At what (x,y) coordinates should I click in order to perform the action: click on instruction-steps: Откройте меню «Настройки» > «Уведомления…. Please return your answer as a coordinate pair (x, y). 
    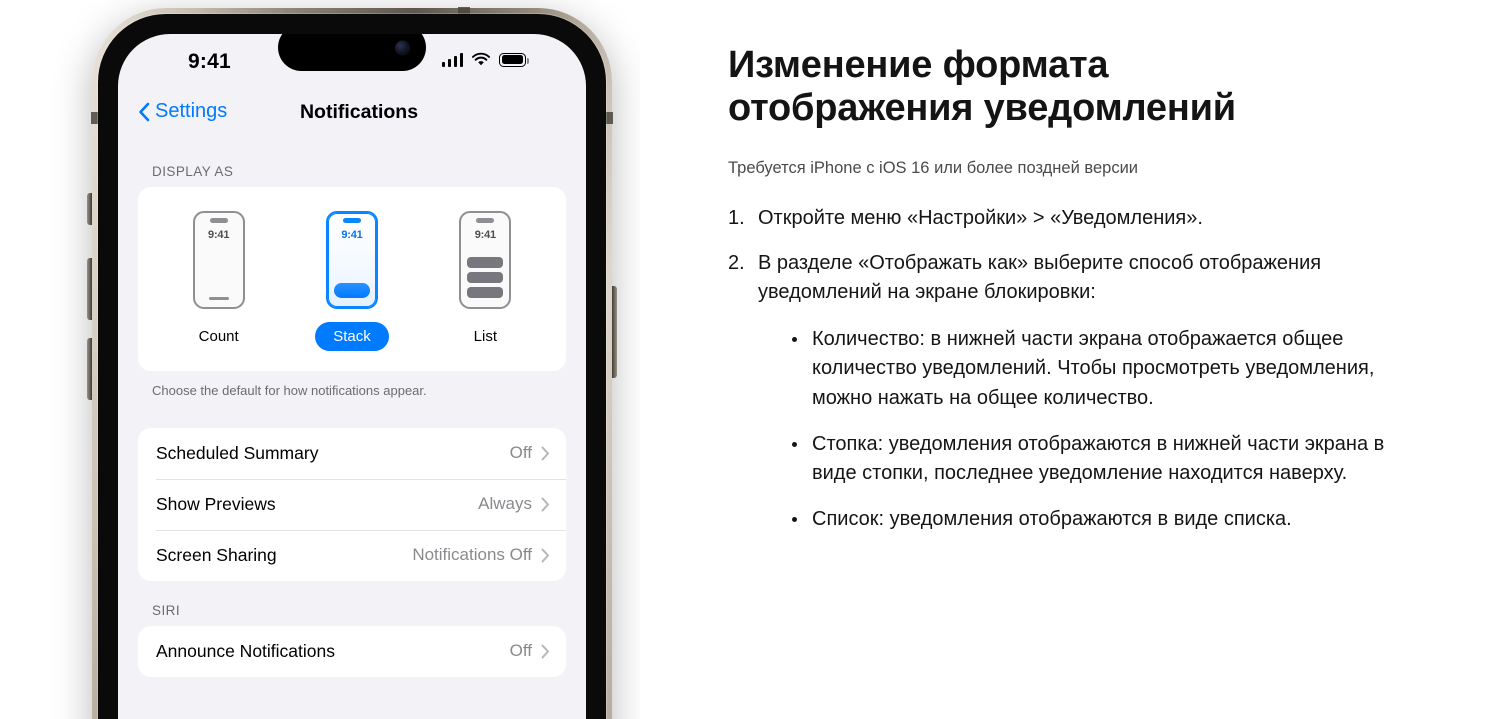
    Looking at the image, I should click on (1078, 255).